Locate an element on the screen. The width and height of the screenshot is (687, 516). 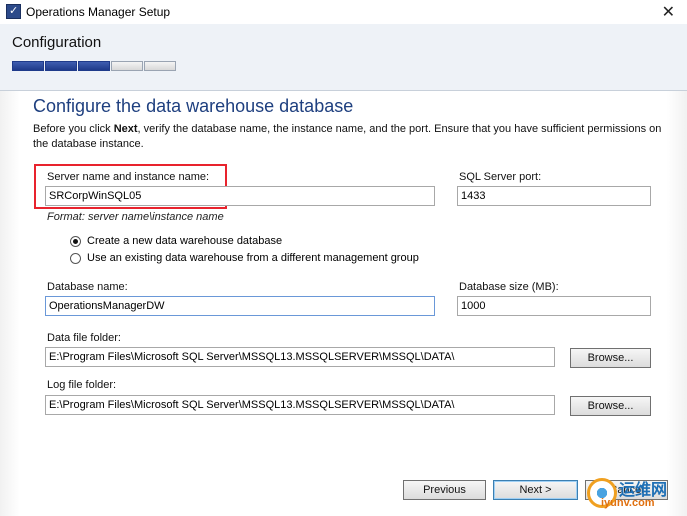
format-hint: Format: server name\instance name is located at coordinates (135, 217).